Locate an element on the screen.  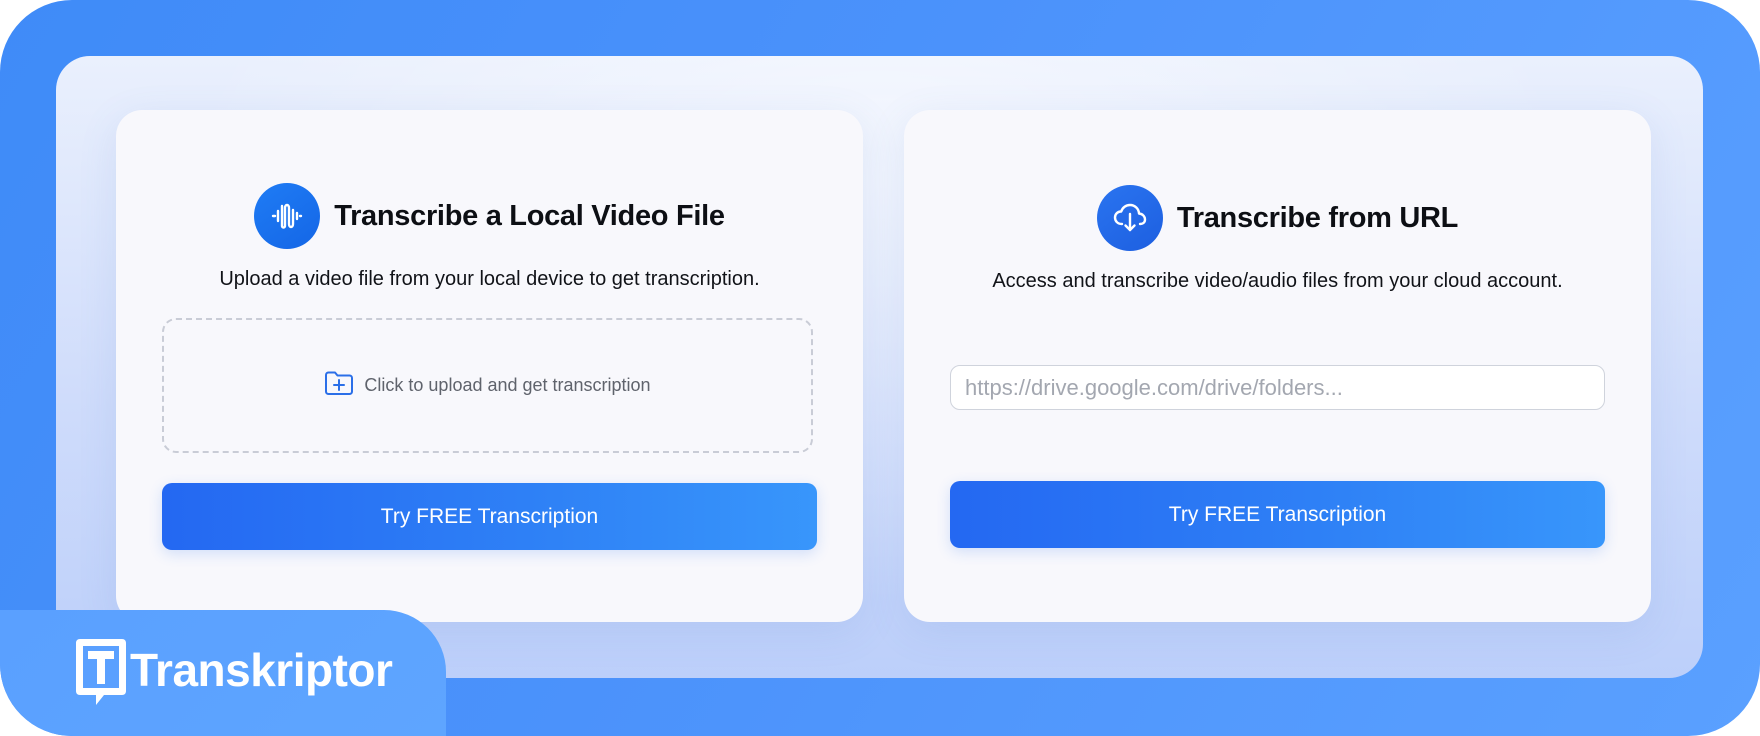
url-try-free-button: Try FREE Transcription is located at coordinates (1277, 514).